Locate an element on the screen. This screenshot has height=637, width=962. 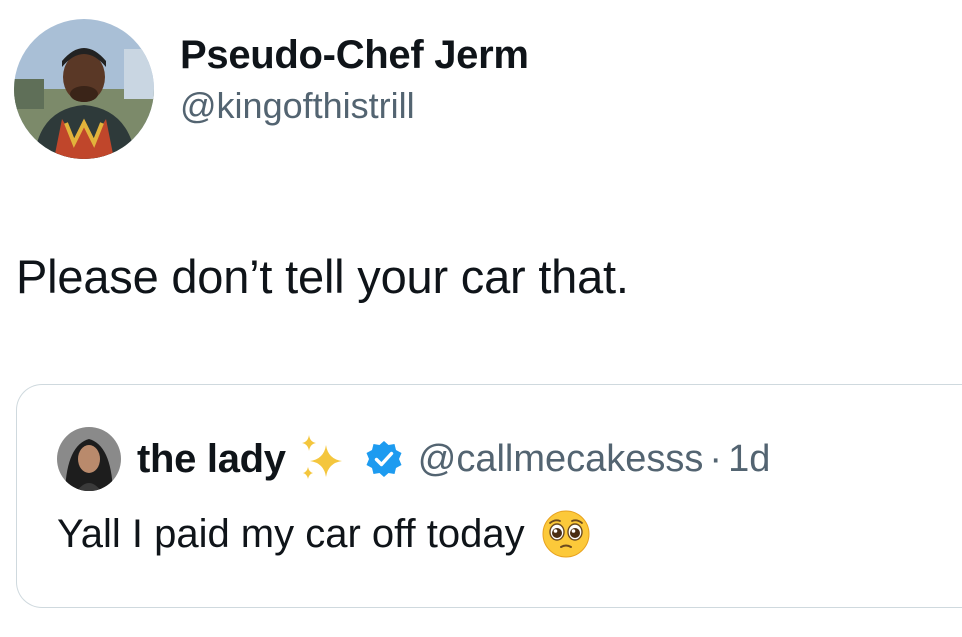
verified-badge-icon is located at coordinates (384, 459).